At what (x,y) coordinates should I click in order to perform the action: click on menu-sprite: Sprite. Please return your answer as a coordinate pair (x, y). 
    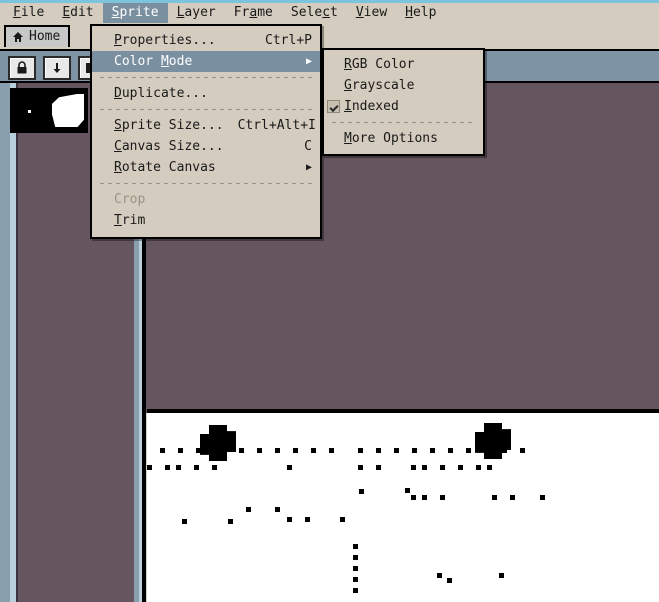
    Looking at the image, I should click on (135, 13).